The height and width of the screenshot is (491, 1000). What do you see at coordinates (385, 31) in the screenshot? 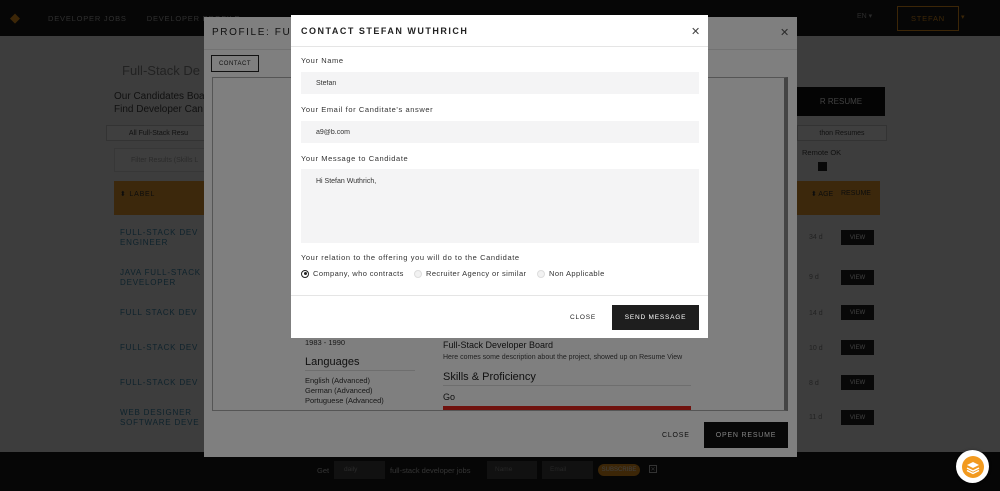
I see `contact-modal-title: CONTACT STEFAN WUTHRICH` at bounding box center [385, 31].